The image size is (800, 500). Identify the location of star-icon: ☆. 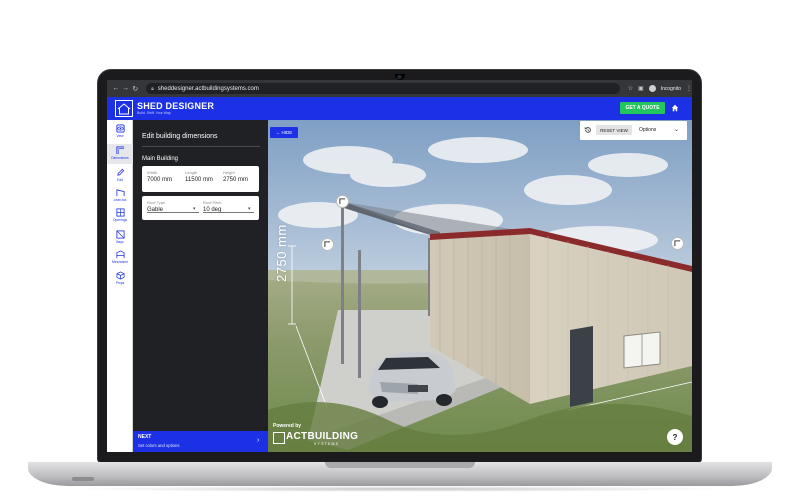
(630, 88).